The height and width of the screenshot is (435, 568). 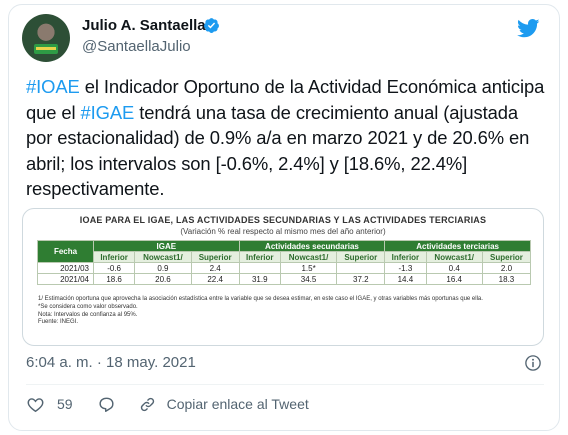 I want to click on verified-badge-icon, so click(x=211, y=25).